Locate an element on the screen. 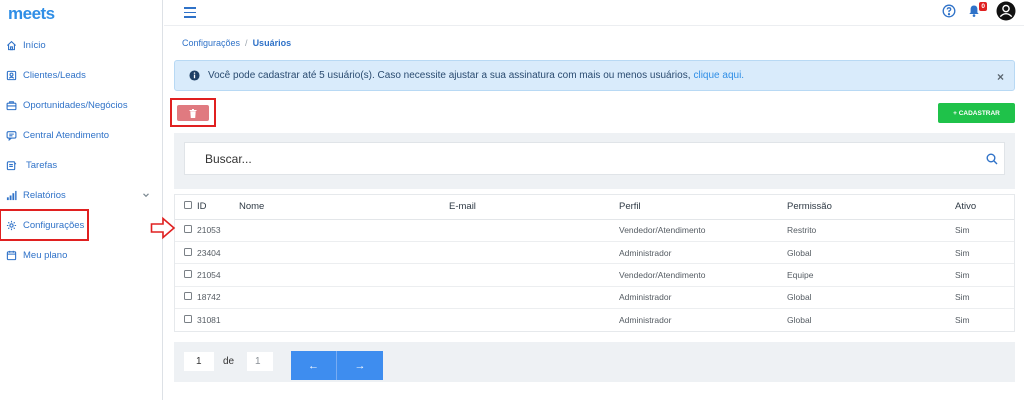  notification-badge: 0 is located at coordinates (983, 6).